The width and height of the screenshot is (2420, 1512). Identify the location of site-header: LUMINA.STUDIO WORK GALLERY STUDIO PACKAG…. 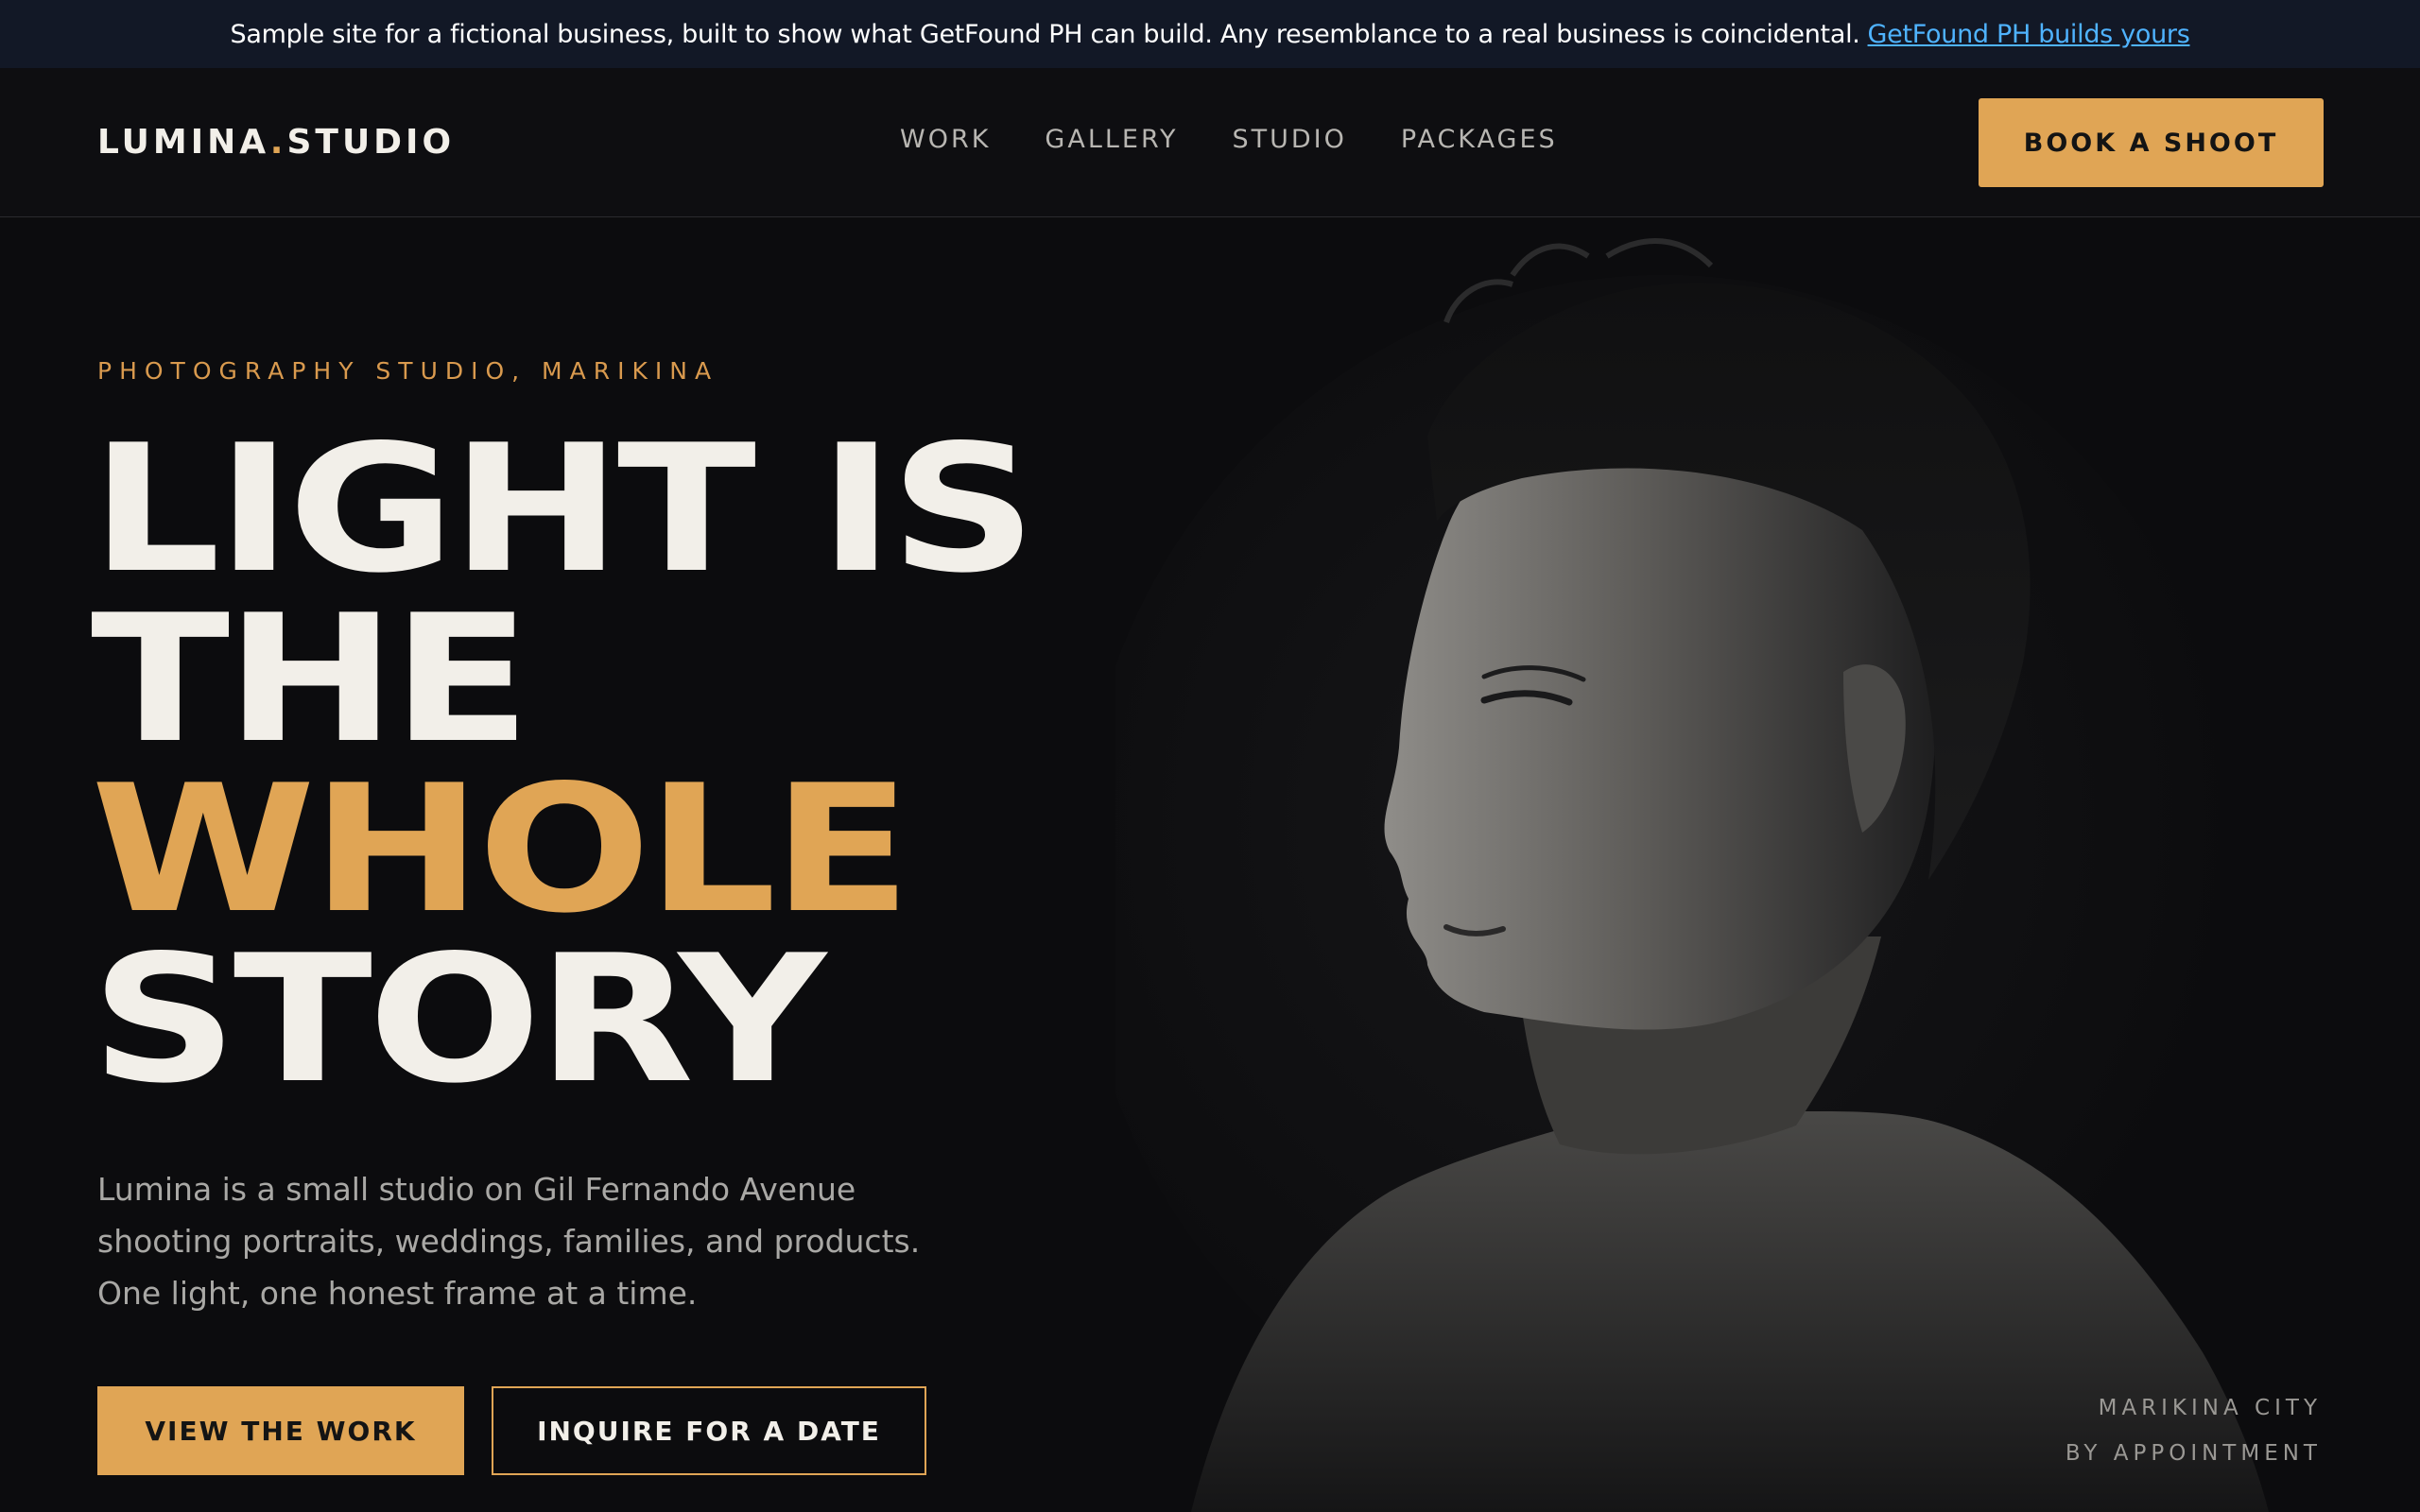
(1210, 142).